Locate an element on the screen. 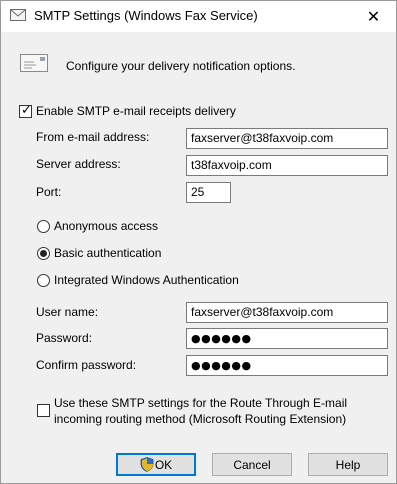 This screenshot has height=484, width=397. integrated-windows-auth-label: Integrated Windows Authentication is located at coordinates (146, 280).